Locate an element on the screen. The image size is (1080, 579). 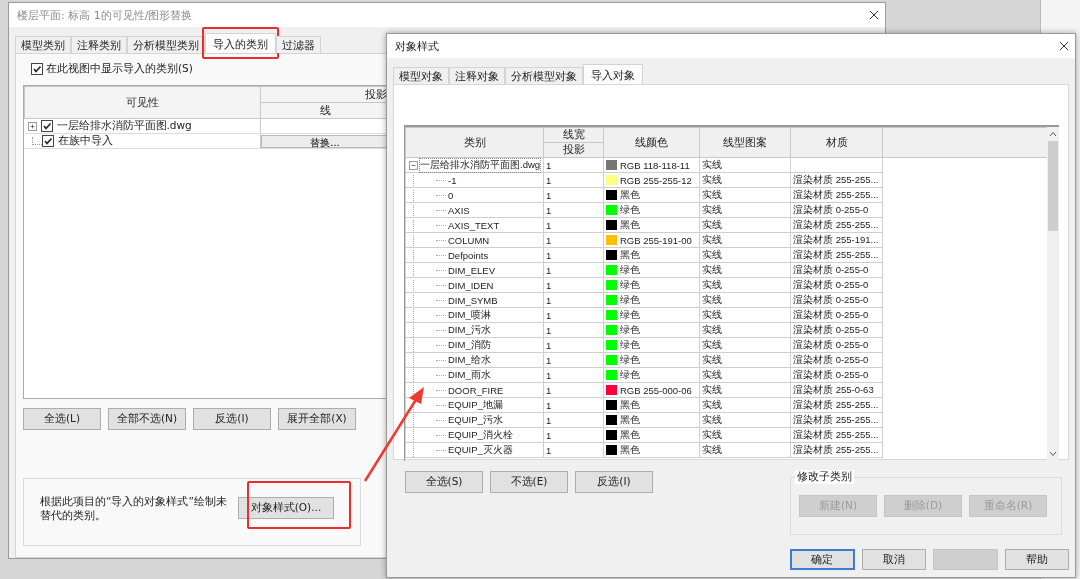
column-header: 可见性 is located at coordinates (142, 102).